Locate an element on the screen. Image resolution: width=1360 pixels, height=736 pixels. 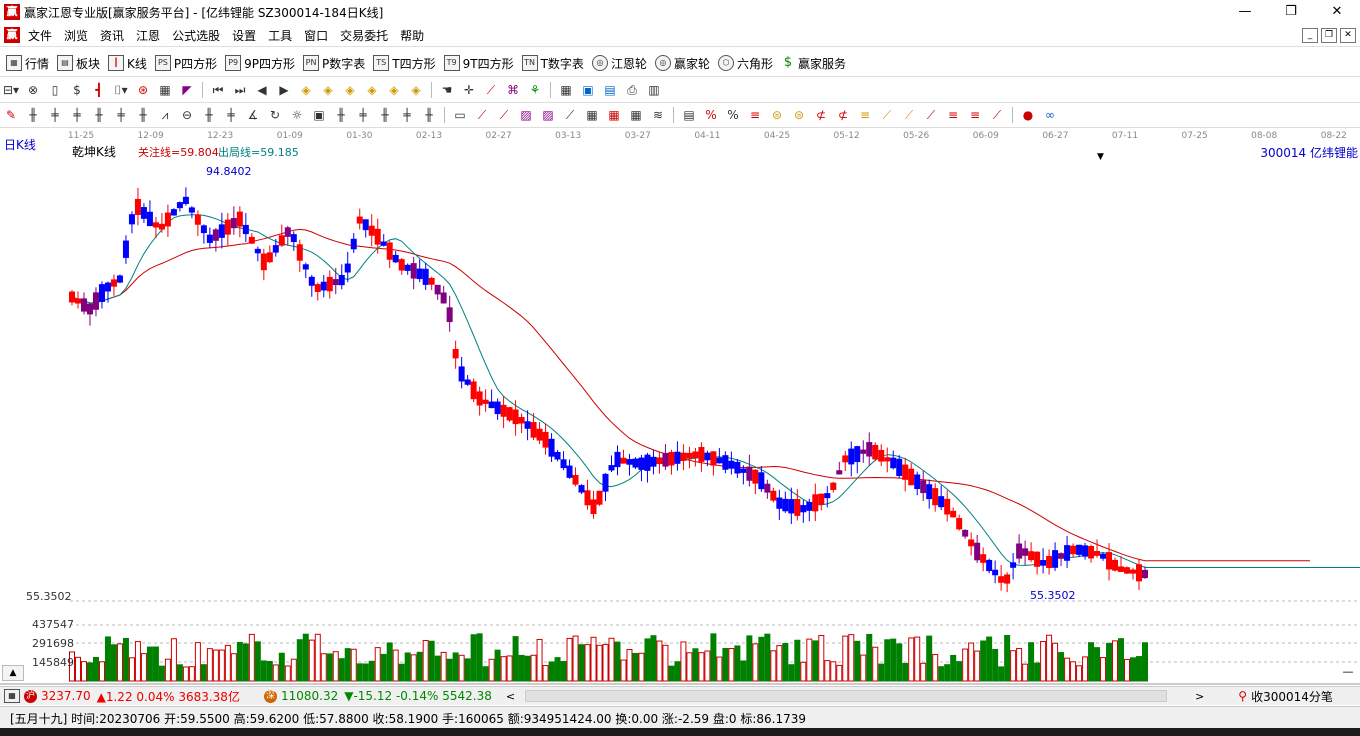
flag-icon: ◤ is located at coordinates (187, 90).